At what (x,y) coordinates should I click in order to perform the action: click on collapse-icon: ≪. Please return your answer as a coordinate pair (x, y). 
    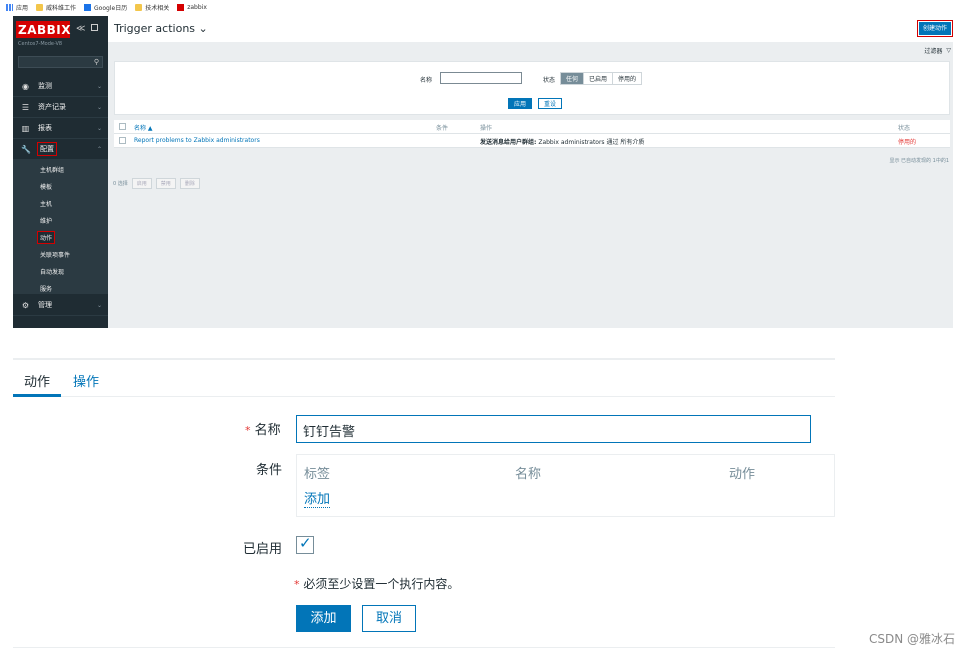
    Looking at the image, I should click on (80, 29).